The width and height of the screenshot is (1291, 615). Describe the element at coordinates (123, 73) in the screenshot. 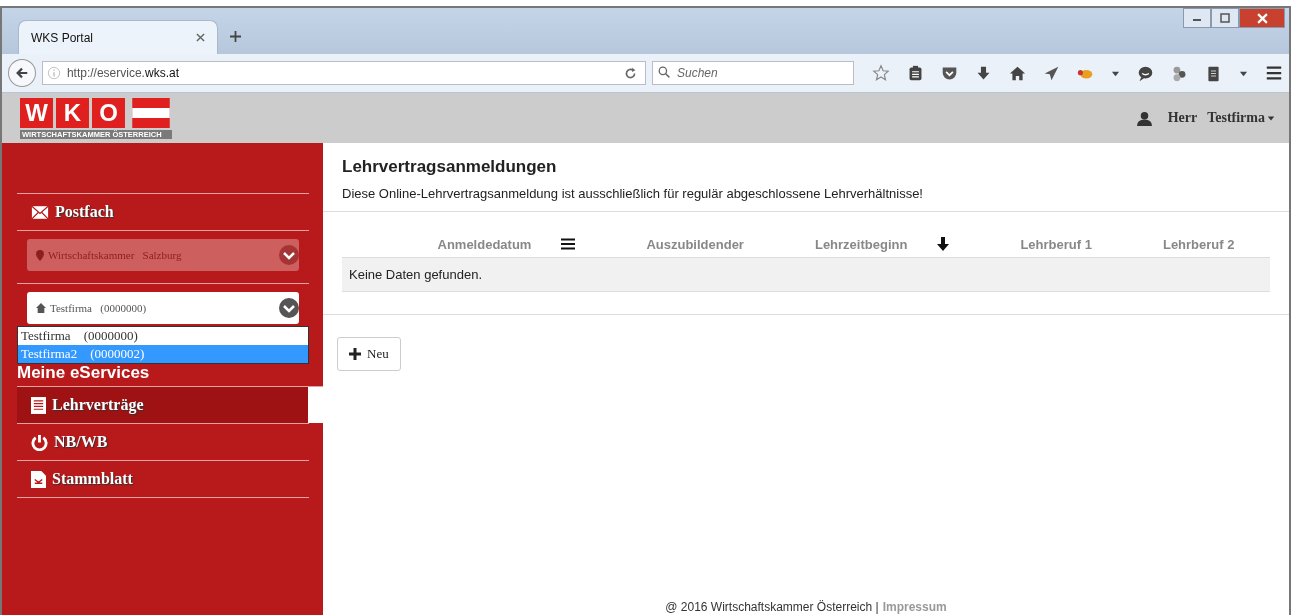

I see `url-text: http://eservice.wks.at` at that location.